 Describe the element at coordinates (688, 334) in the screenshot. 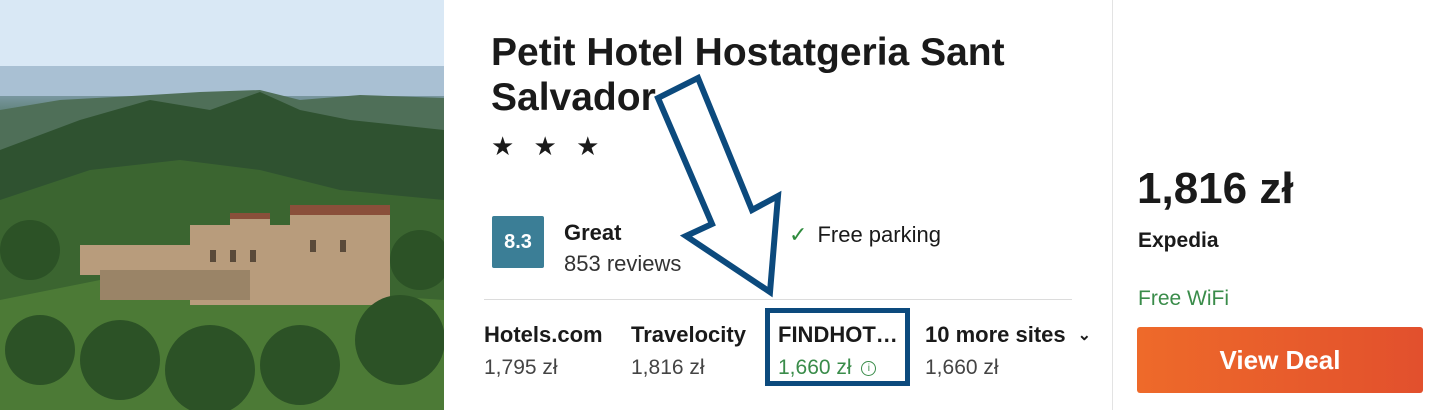

I see `site-name: Travelocity` at that location.